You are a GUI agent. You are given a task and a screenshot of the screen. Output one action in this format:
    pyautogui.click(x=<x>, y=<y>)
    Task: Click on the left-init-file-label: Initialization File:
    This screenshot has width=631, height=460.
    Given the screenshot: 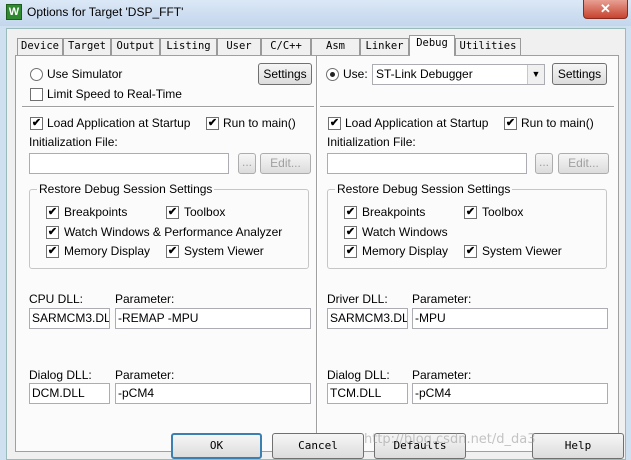 What is the action you would take?
    pyautogui.click(x=73, y=142)
    